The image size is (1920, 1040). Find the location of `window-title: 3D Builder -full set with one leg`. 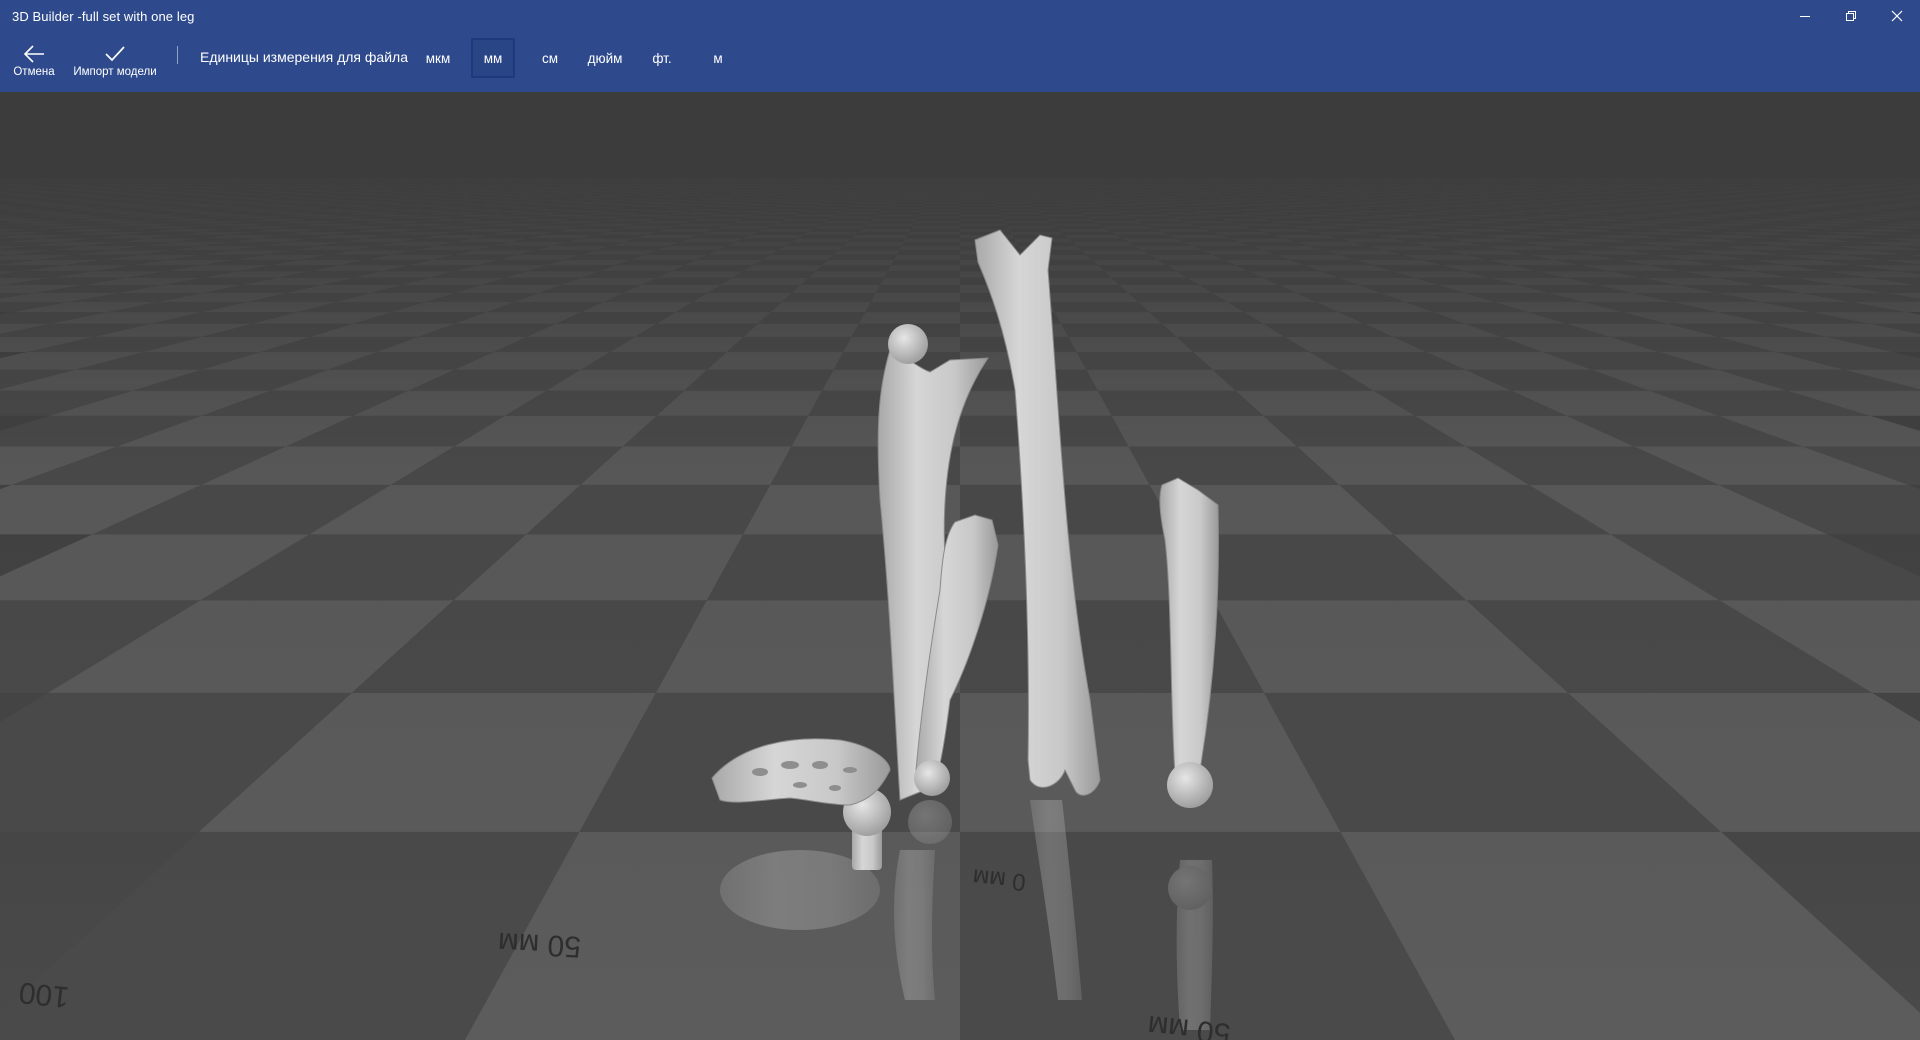

window-title: 3D Builder -full set with one leg is located at coordinates (103, 16).